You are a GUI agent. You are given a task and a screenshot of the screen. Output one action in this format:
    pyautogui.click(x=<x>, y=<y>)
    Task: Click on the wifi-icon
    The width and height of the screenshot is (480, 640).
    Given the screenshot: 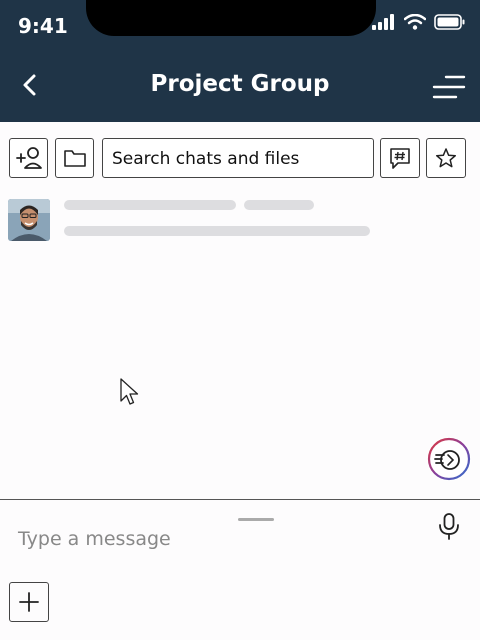 What is the action you would take?
    pyautogui.click(x=415, y=22)
    